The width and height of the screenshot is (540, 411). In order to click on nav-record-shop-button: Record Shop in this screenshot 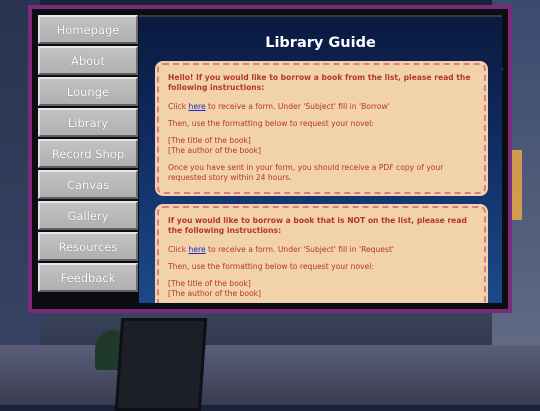, I will do `click(88, 153)`.